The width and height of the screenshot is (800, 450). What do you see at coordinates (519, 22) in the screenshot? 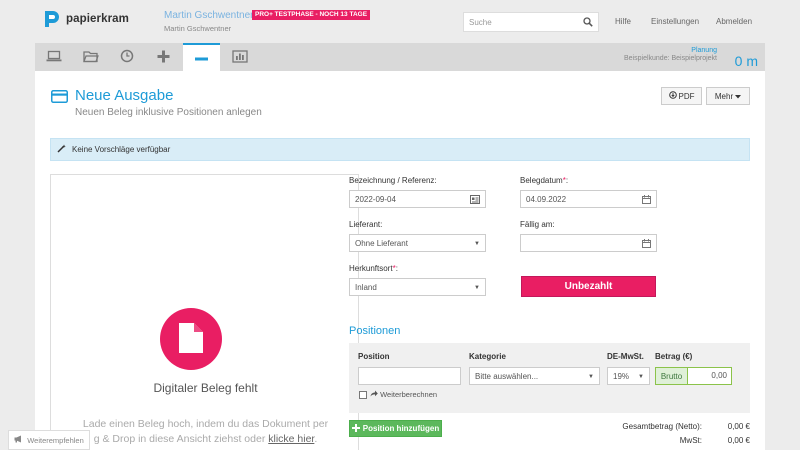
I see `search-input` at bounding box center [519, 22].